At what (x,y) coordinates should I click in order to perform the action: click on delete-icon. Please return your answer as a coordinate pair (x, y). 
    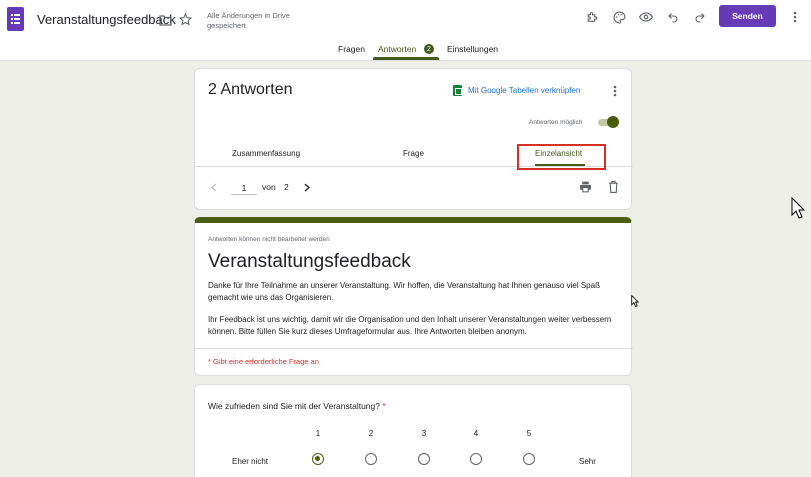
    Looking at the image, I should click on (613, 187).